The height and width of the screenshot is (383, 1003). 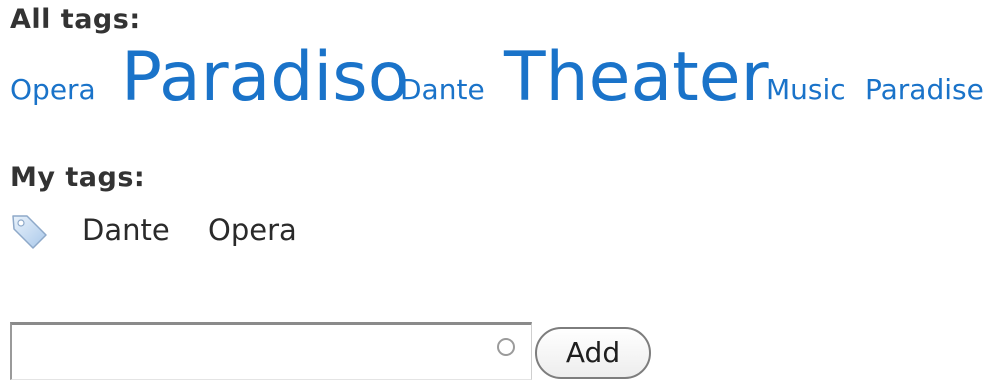 What do you see at coordinates (442, 90) in the screenshot?
I see `tag-cloud-item-dante: Dante` at bounding box center [442, 90].